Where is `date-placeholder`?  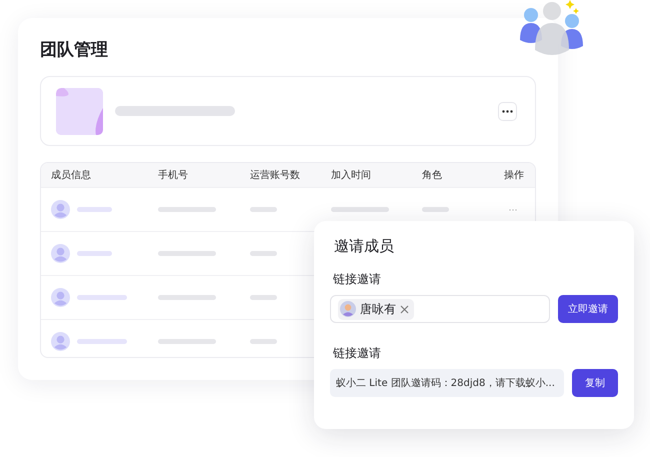
date-placeholder is located at coordinates (360, 209).